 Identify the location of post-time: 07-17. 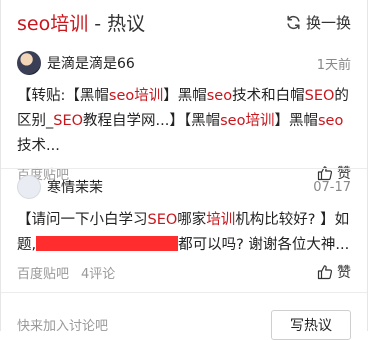
(332, 187).